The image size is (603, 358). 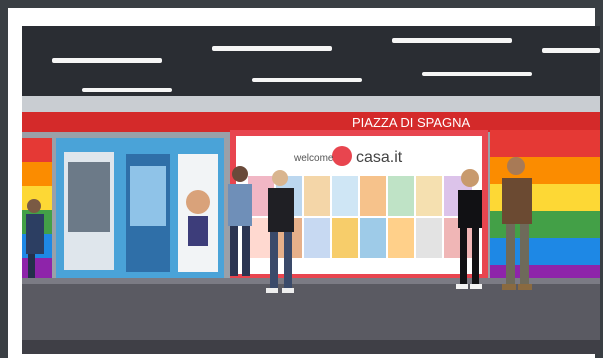 What do you see at coordinates (311, 122) in the screenshot?
I see `station-band` at bounding box center [311, 122].